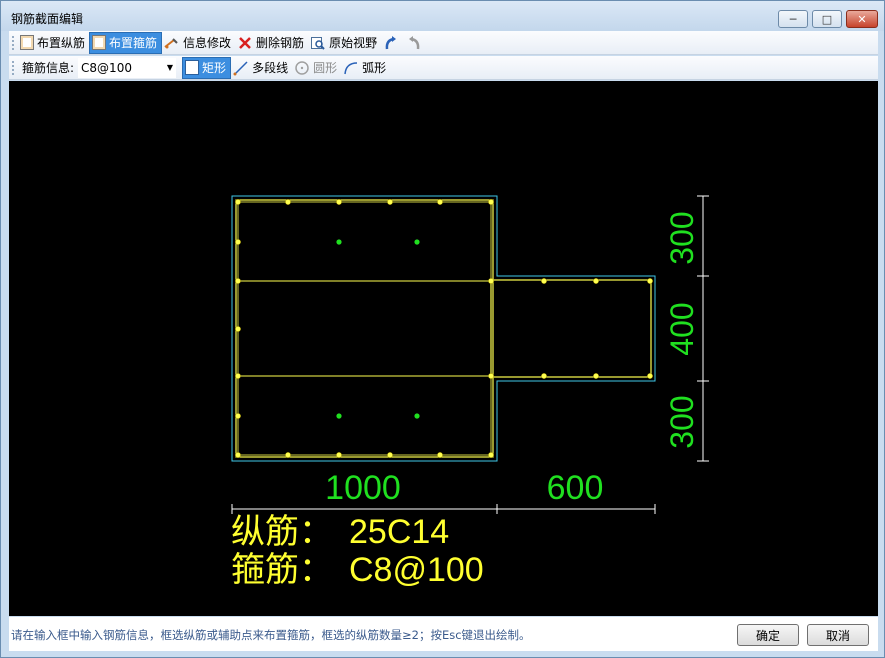 The width and height of the screenshot is (885, 658). I want to click on maximize-icon: □, so click(827, 19).